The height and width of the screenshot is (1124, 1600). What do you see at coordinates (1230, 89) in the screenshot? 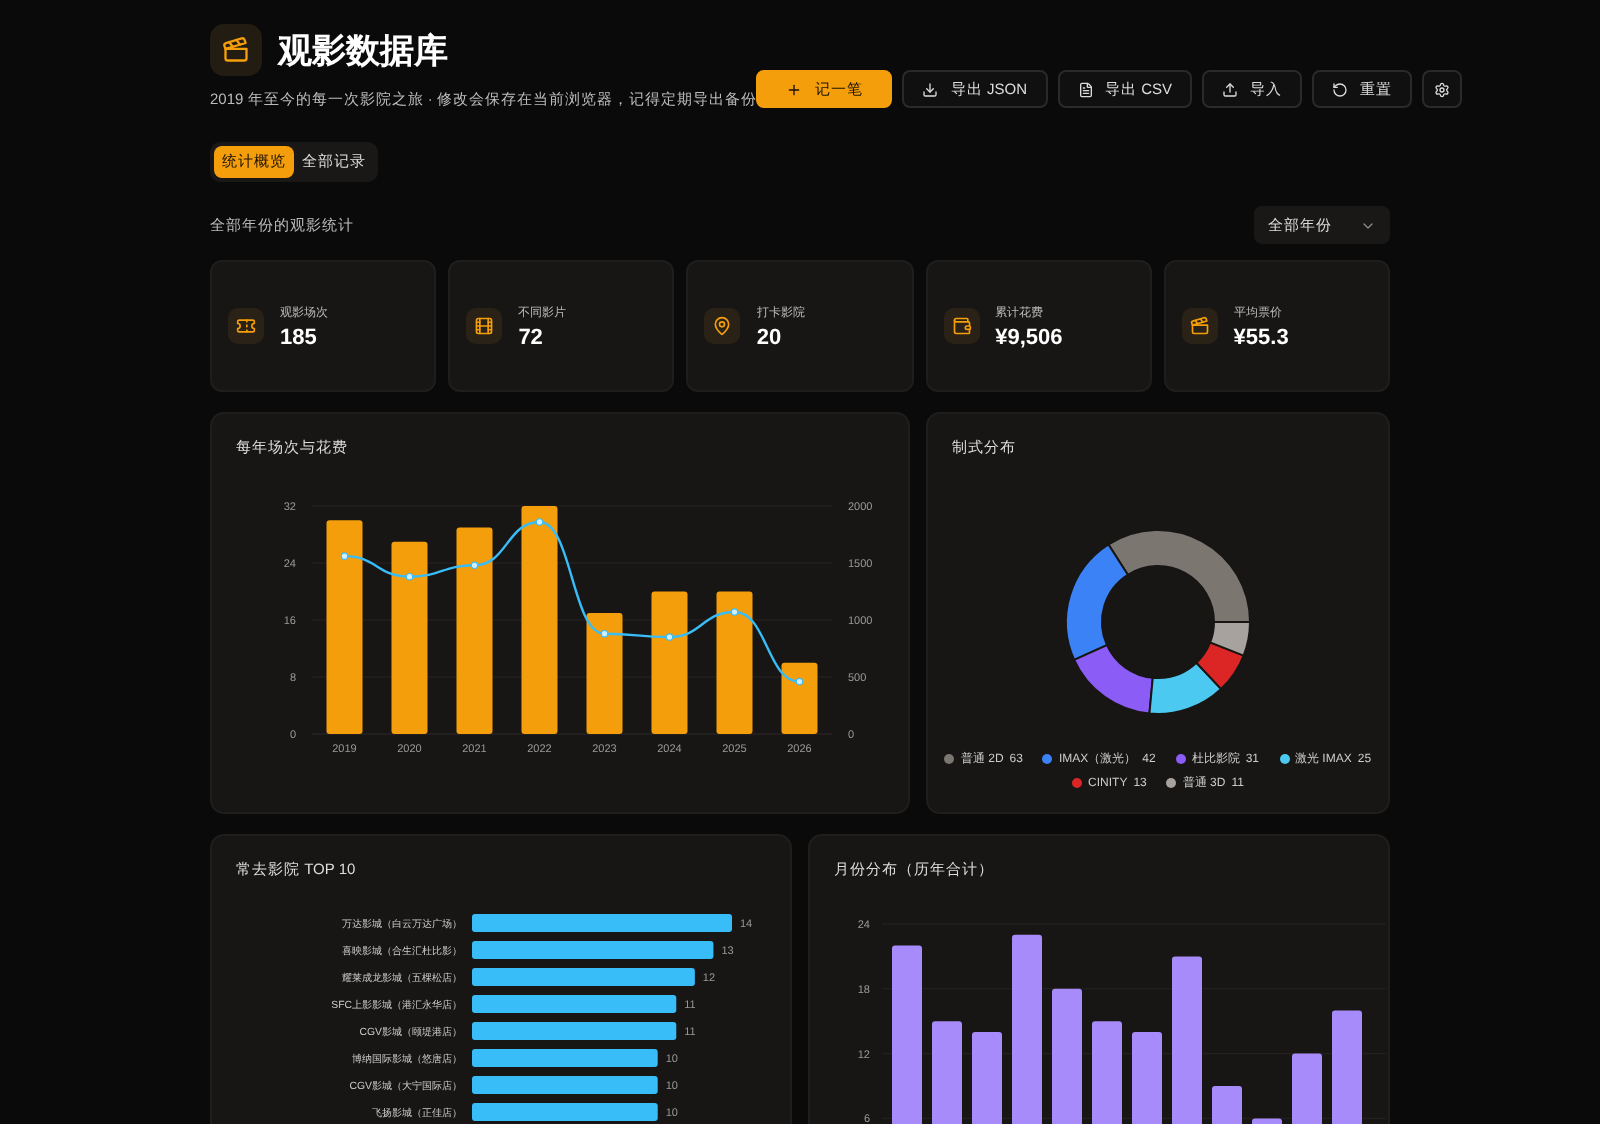
I see `upload-icon` at bounding box center [1230, 89].